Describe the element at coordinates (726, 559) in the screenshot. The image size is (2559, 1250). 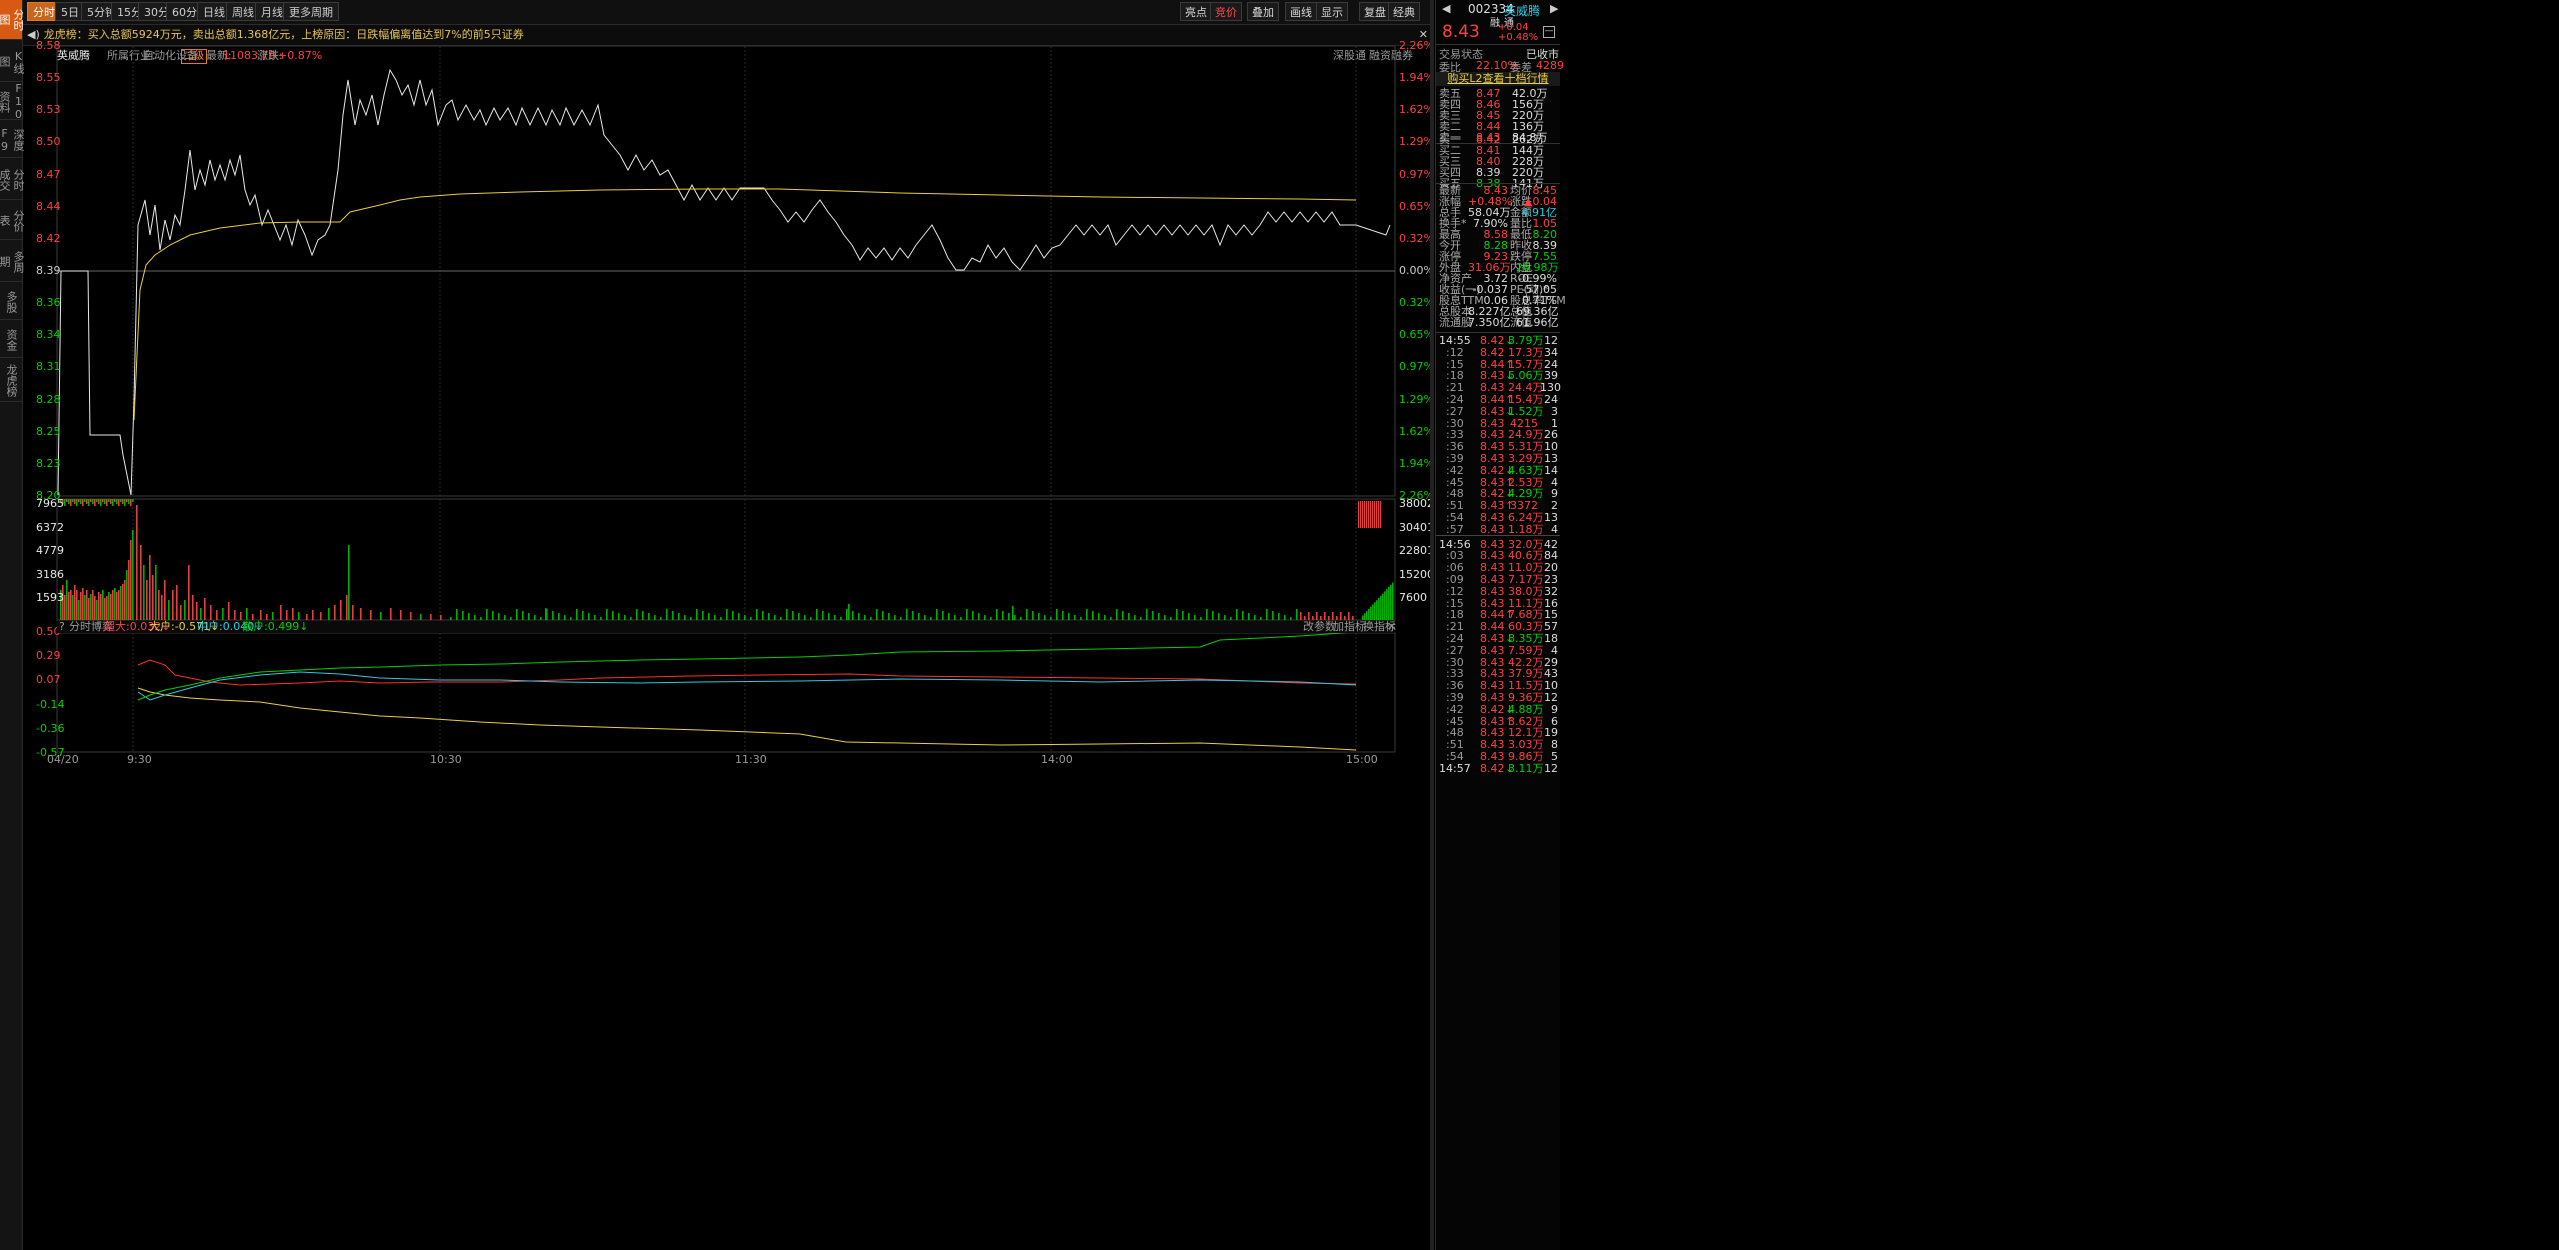
I see `volume-frame` at that location.